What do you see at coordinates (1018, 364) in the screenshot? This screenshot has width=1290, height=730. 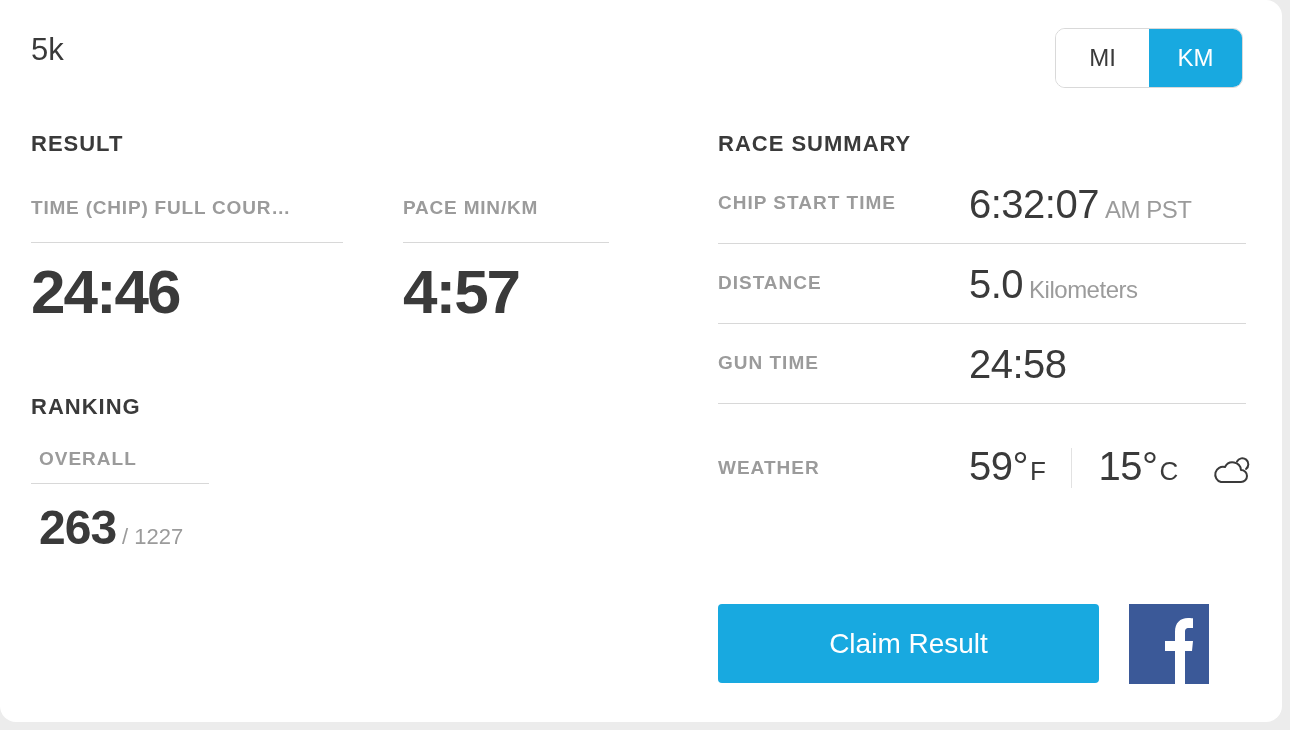 I see `summary-value: 24:58` at bounding box center [1018, 364].